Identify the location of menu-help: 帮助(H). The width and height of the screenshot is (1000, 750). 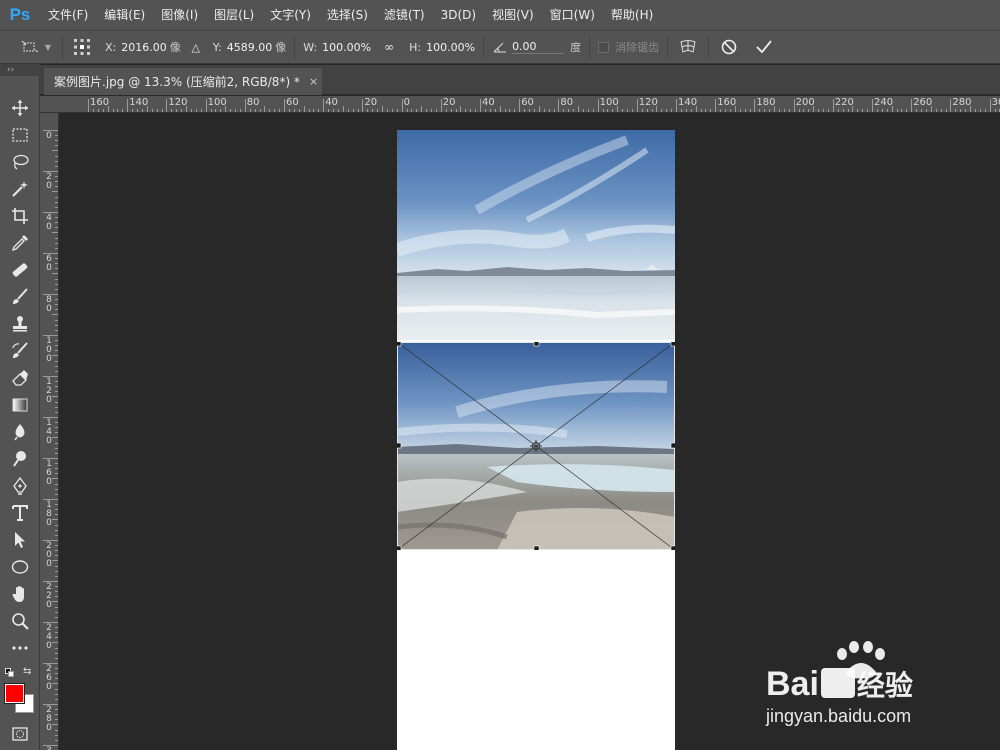
(632, 15).